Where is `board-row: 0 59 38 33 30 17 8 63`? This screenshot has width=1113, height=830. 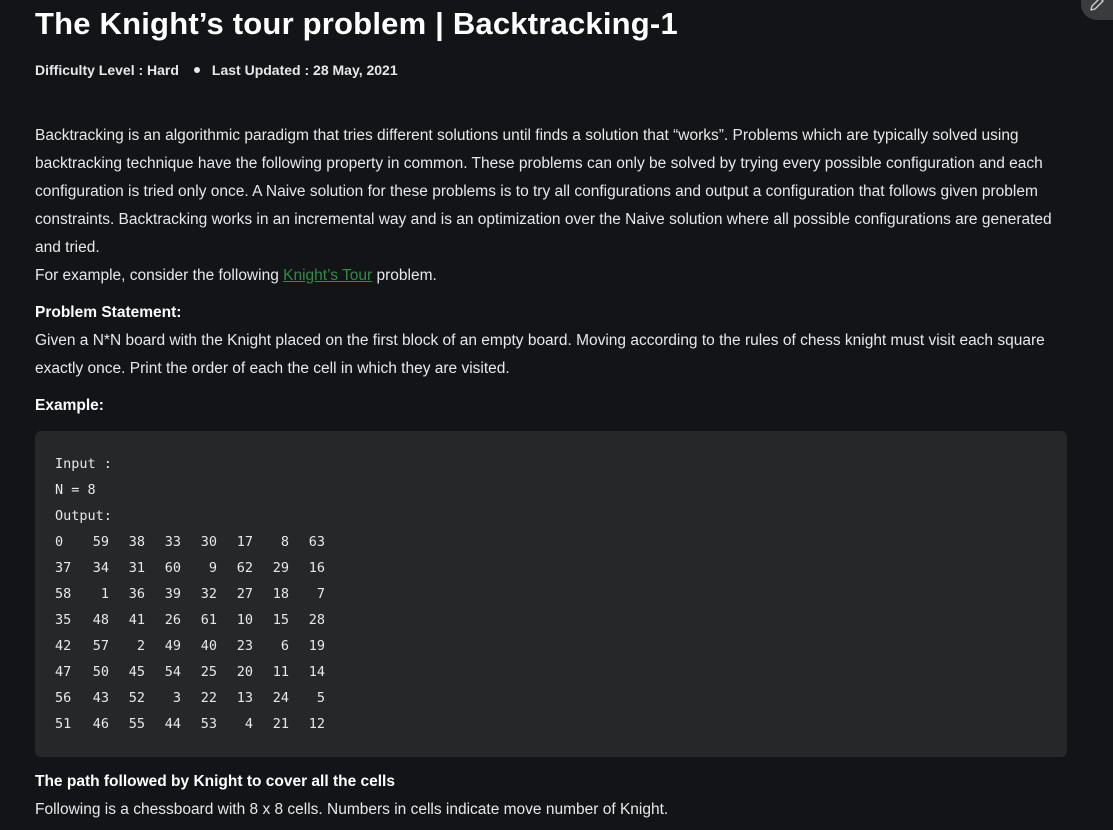 board-row: 0 59 38 33 30 17 8 63 is located at coordinates (551, 542).